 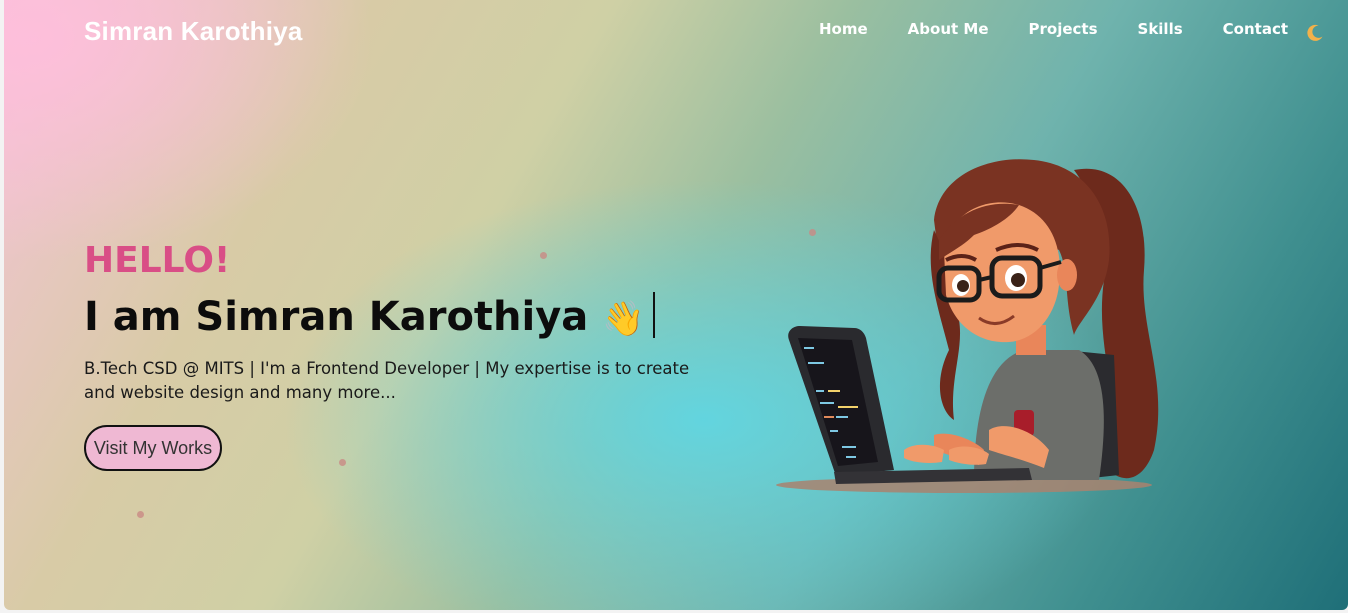 I want to click on theme-toggle-button, so click(x=1315, y=33).